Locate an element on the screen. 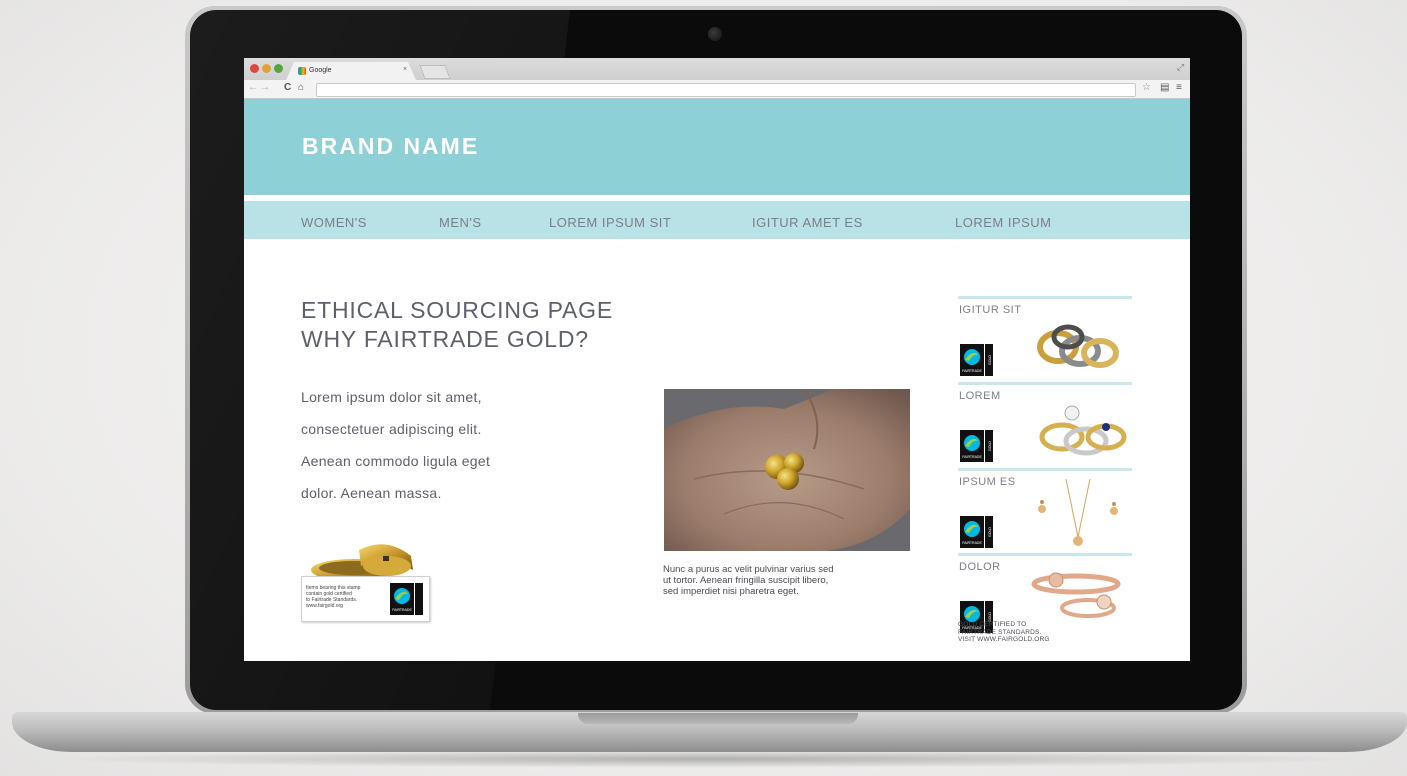 This screenshot has height=776, width=1407. necklace-earrings-icon is located at coordinates (1078, 512).